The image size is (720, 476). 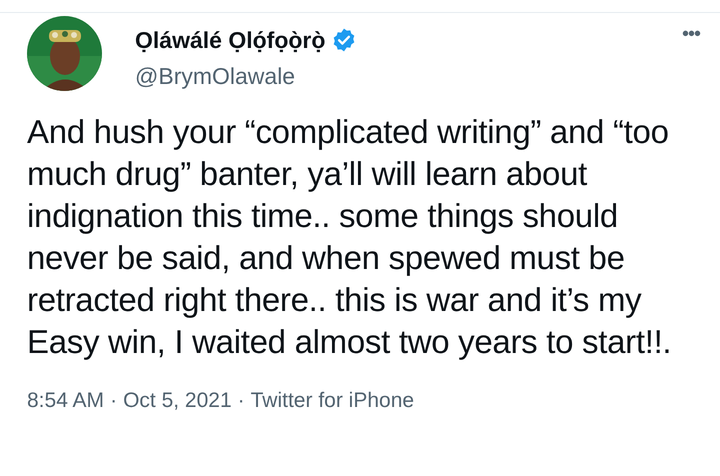 What do you see at coordinates (177, 401) in the screenshot?
I see `tweet-date: Oct 5, 2021` at bounding box center [177, 401].